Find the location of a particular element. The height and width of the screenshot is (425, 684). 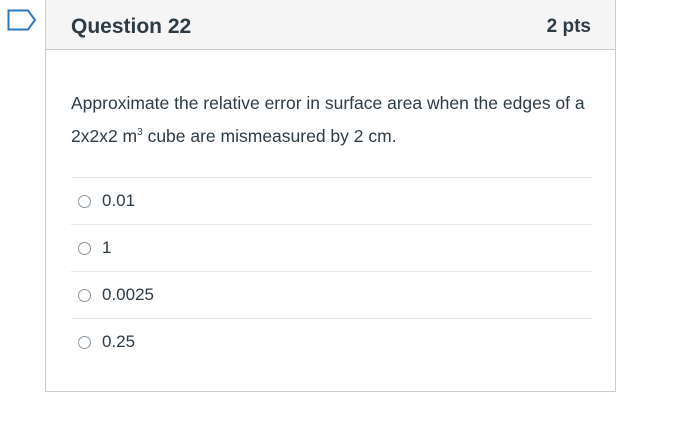

answer-option: 1 is located at coordinates (331, 247).